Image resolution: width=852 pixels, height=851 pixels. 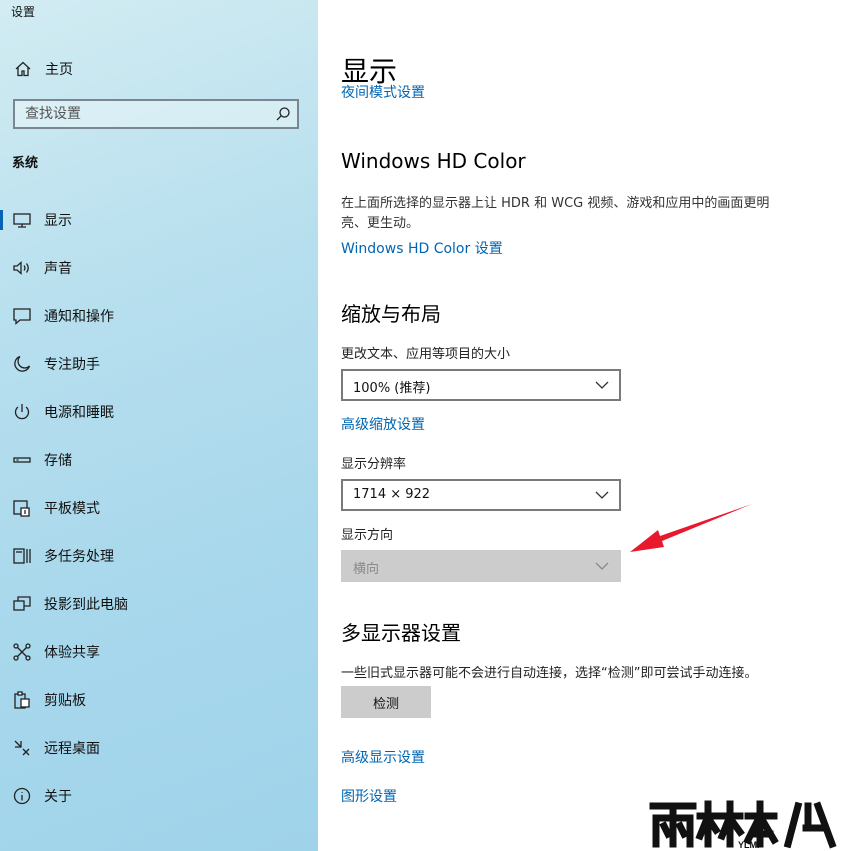 What do you see at coordinates (481, 385) in the screenshot?
I see `size-select: 100% (推荐)` at bounding box center [481, 385].